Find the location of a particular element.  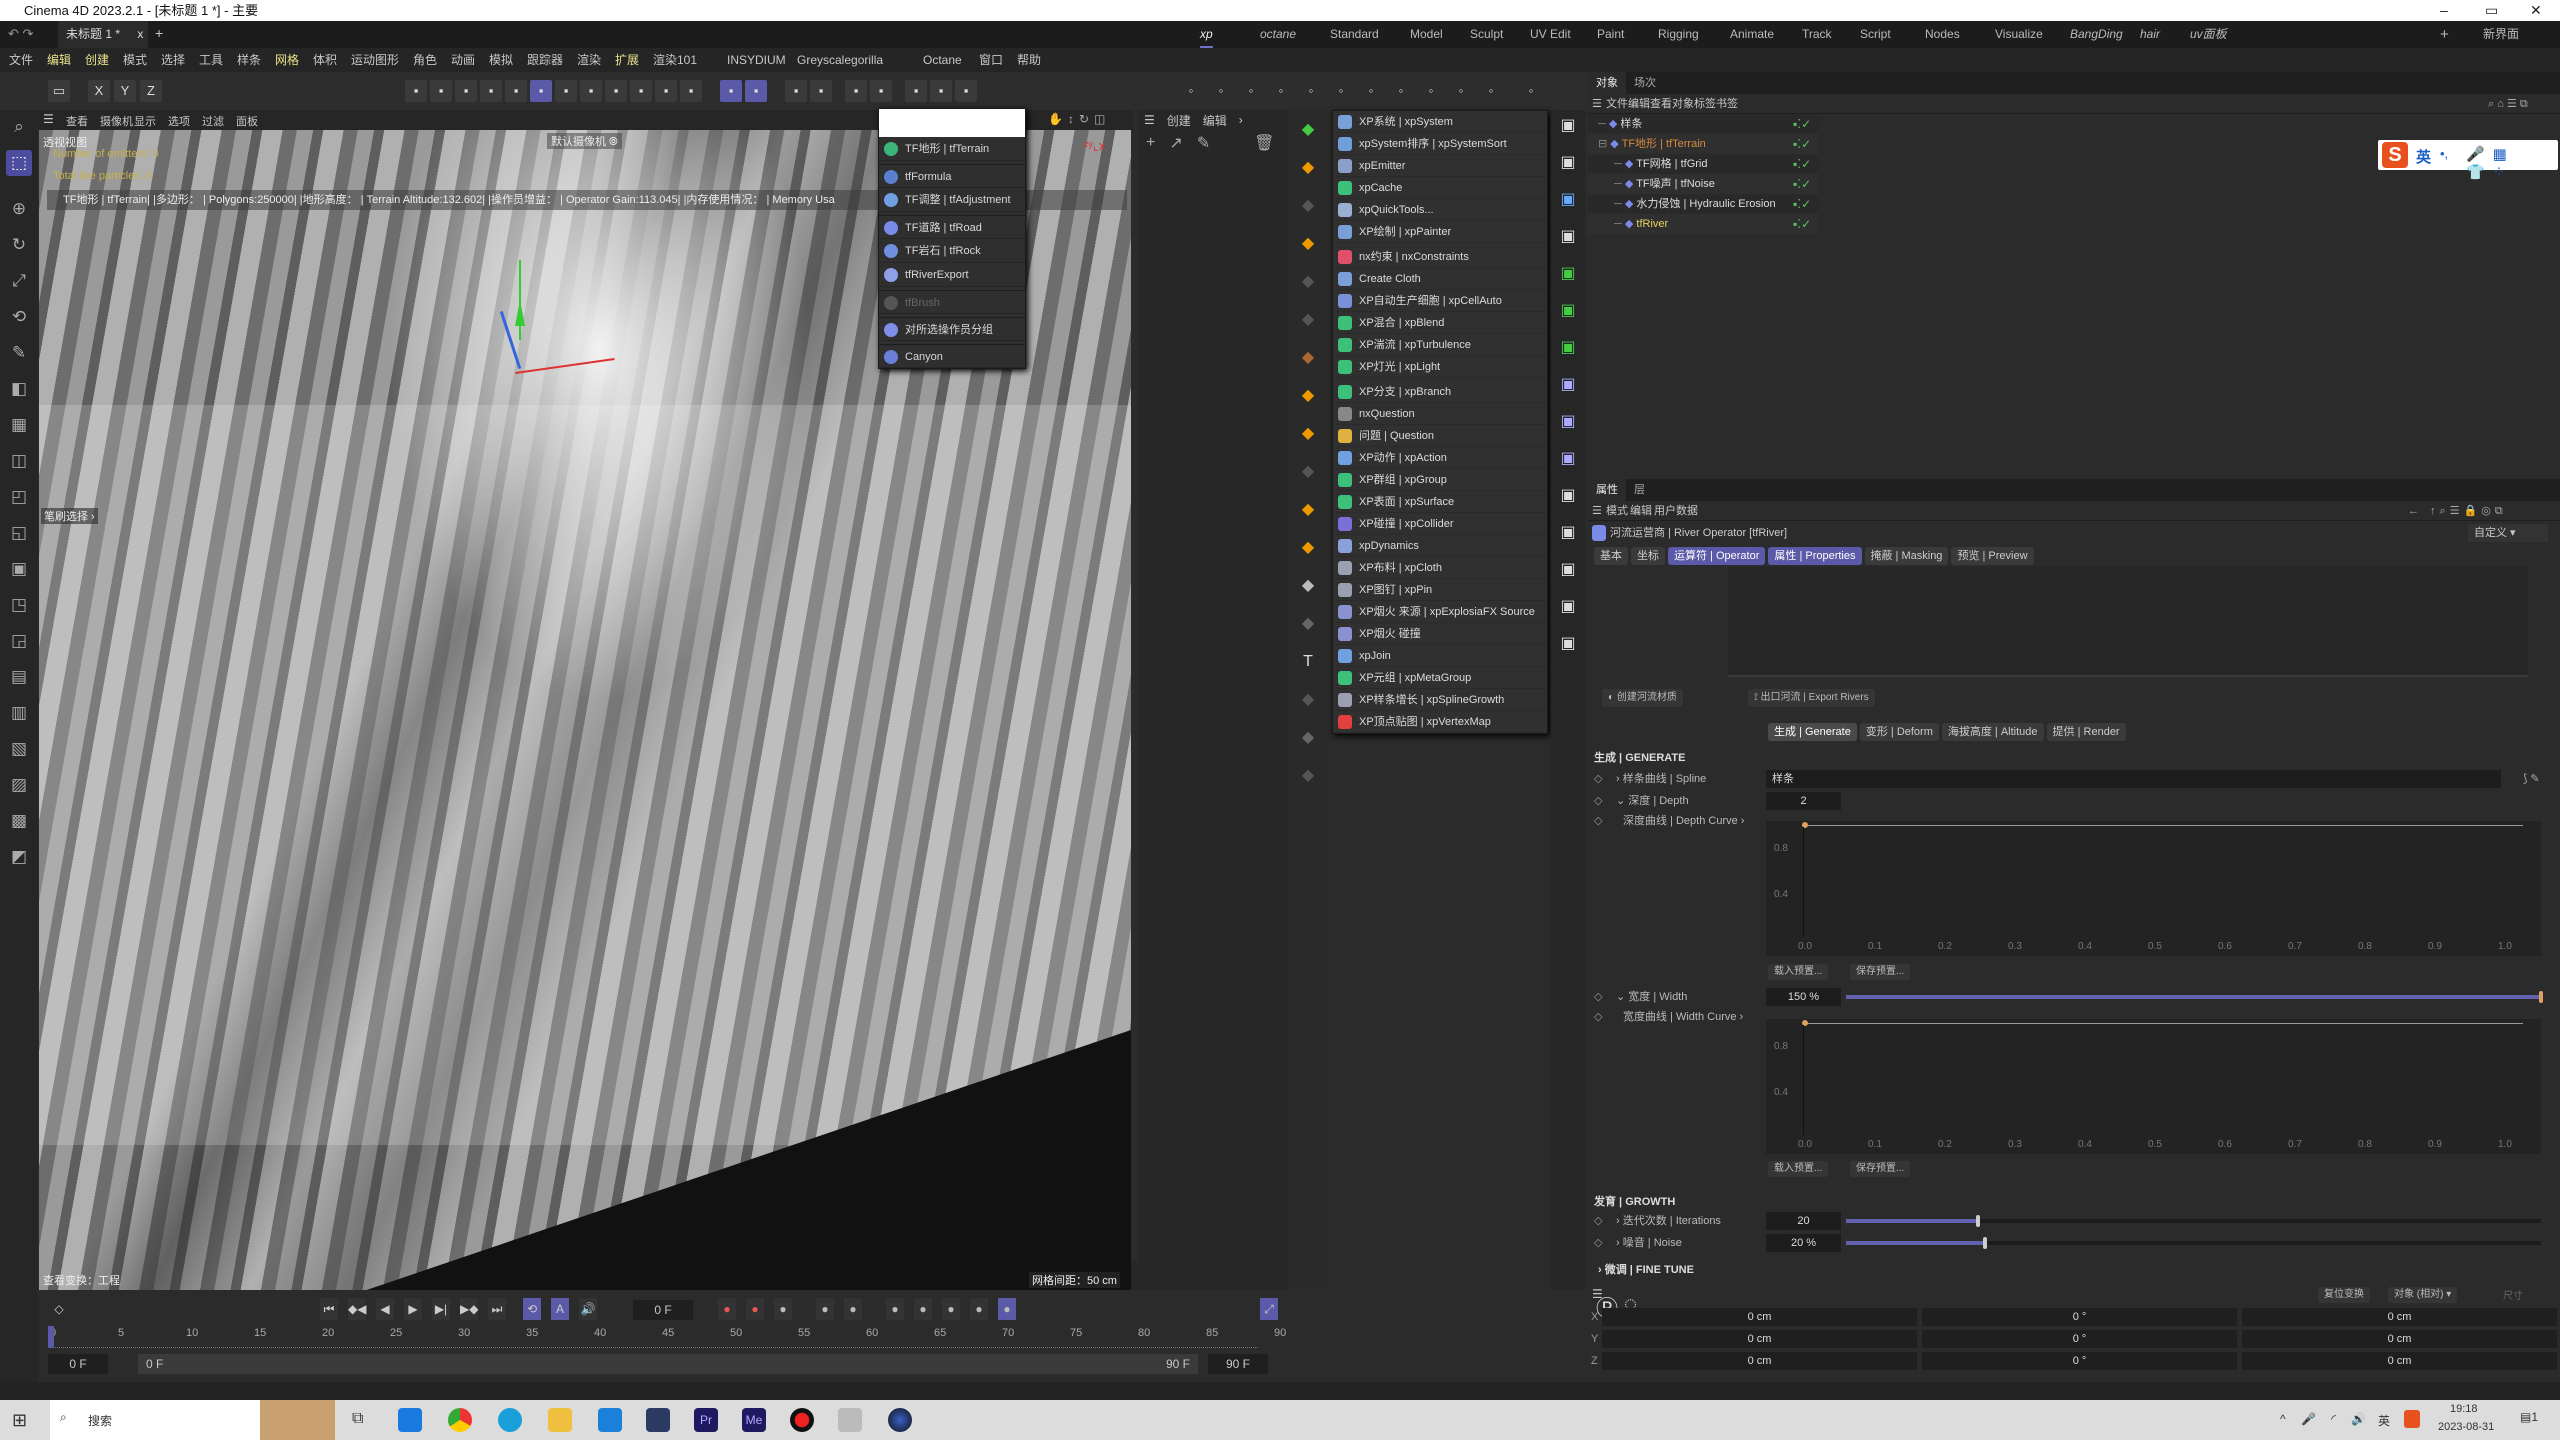

iterations-field: 20 is located at coordinates (1803, 1221).